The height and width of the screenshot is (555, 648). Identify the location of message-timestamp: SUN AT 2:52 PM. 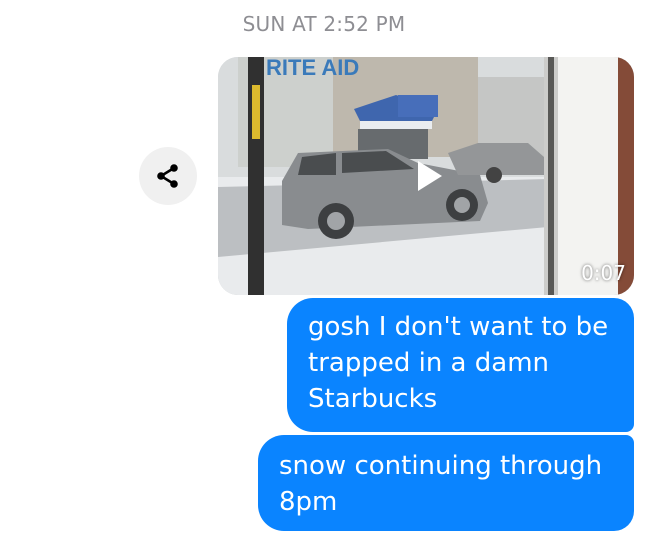
(324, 24).